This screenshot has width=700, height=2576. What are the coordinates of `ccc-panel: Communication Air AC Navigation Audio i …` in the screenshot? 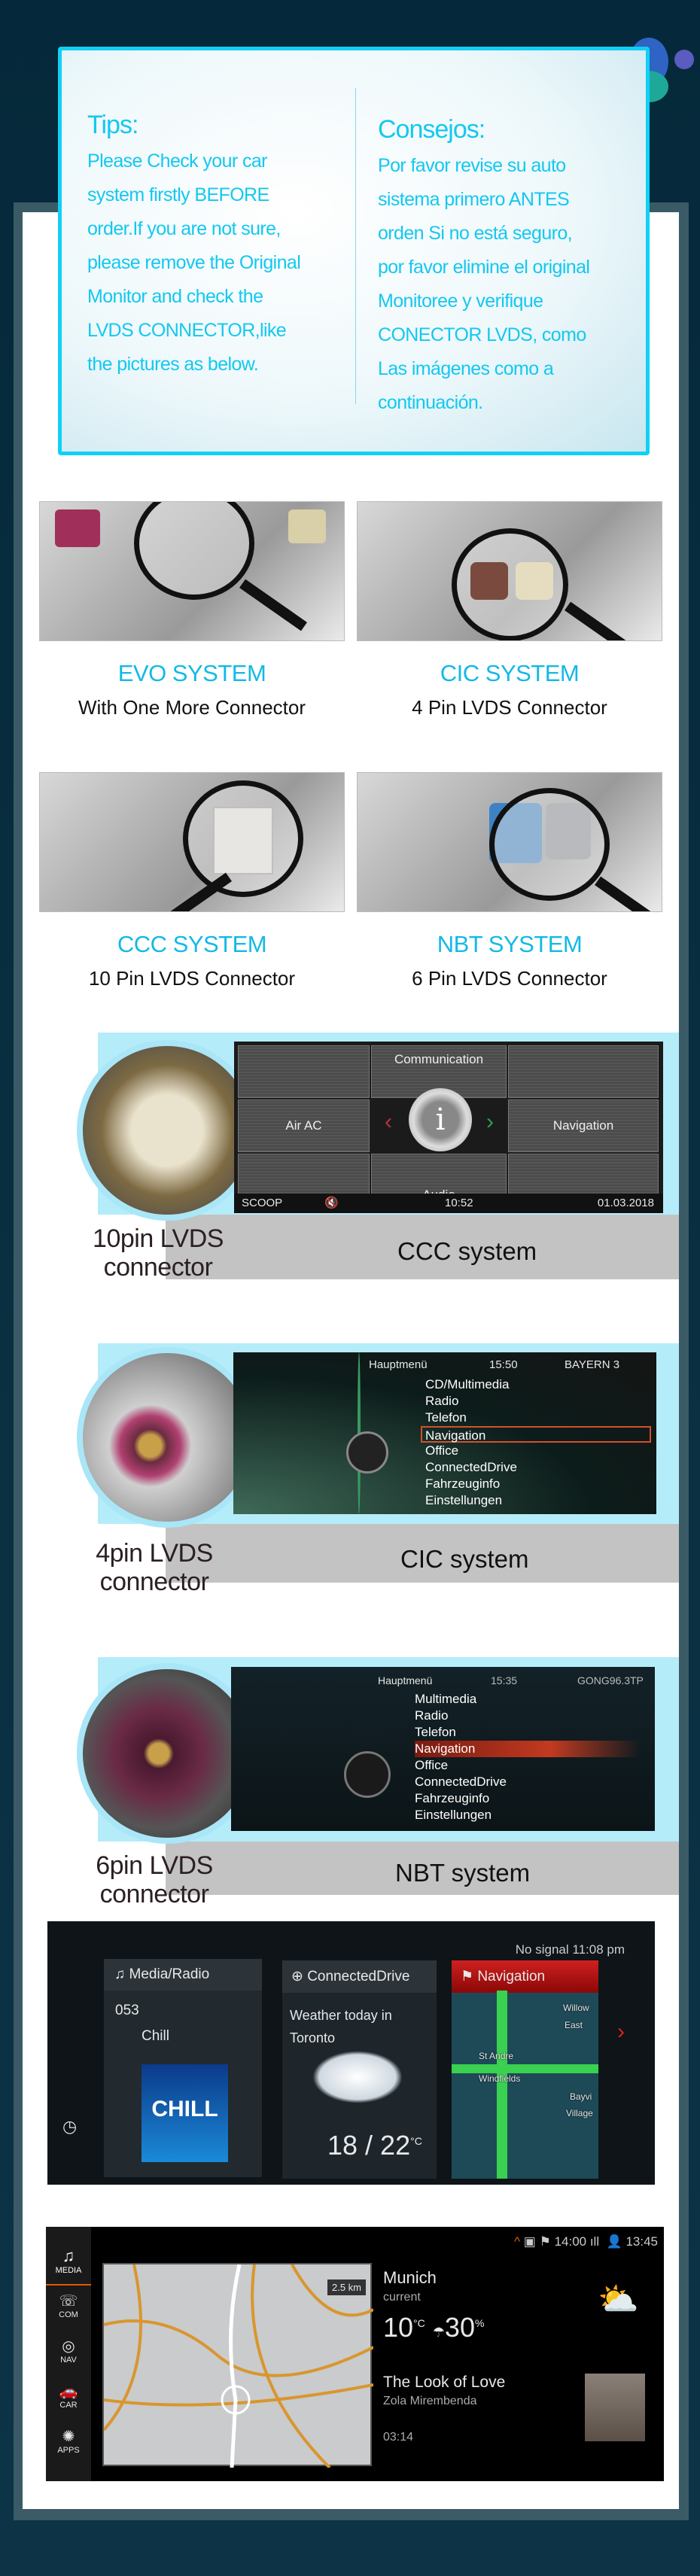 It's located at (366, 1157).